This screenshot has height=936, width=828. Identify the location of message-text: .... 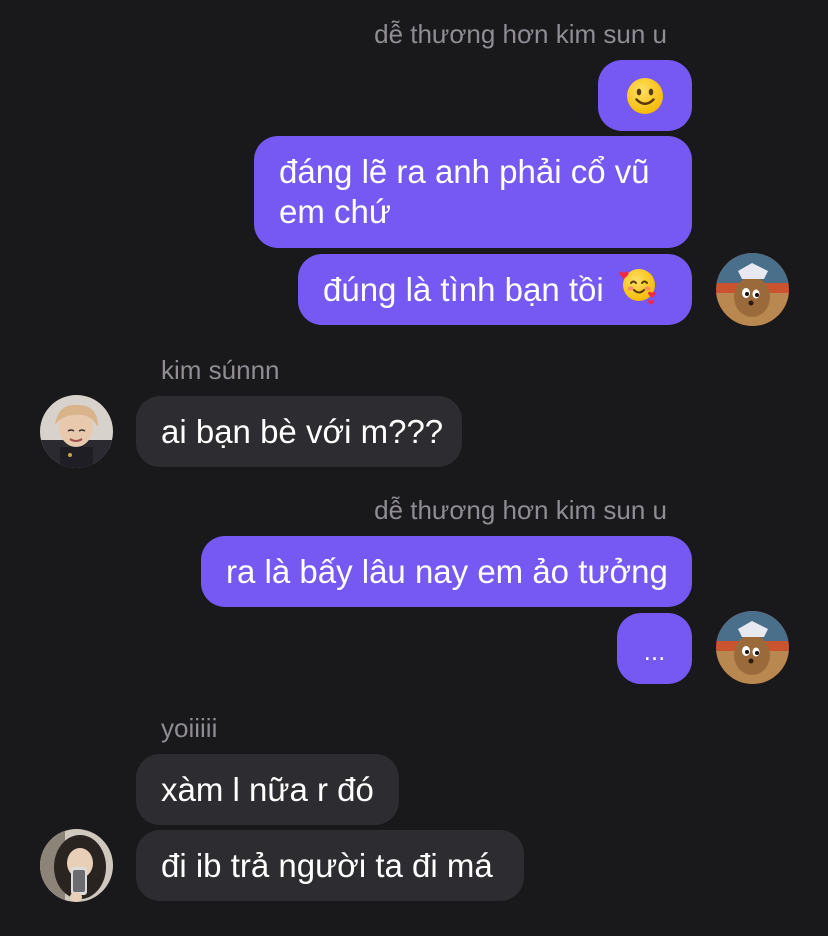
(654, 651).